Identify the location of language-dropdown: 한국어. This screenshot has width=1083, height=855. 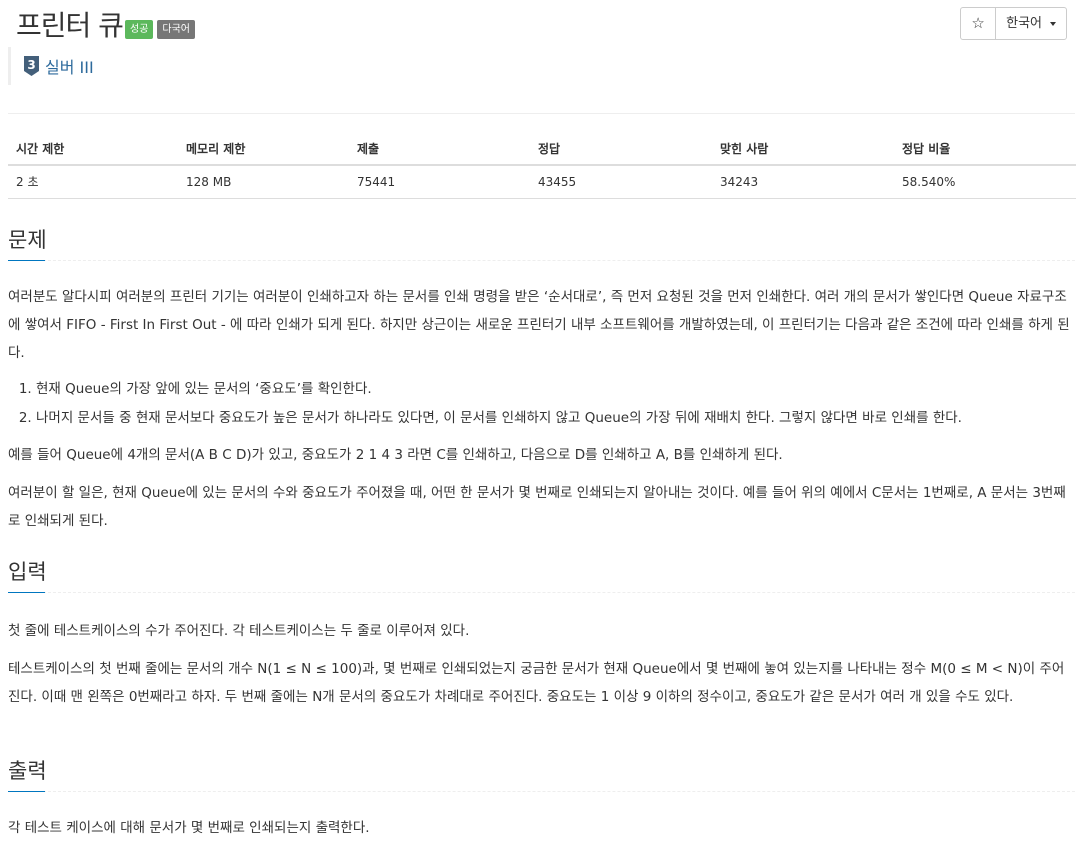
(1031, 23).